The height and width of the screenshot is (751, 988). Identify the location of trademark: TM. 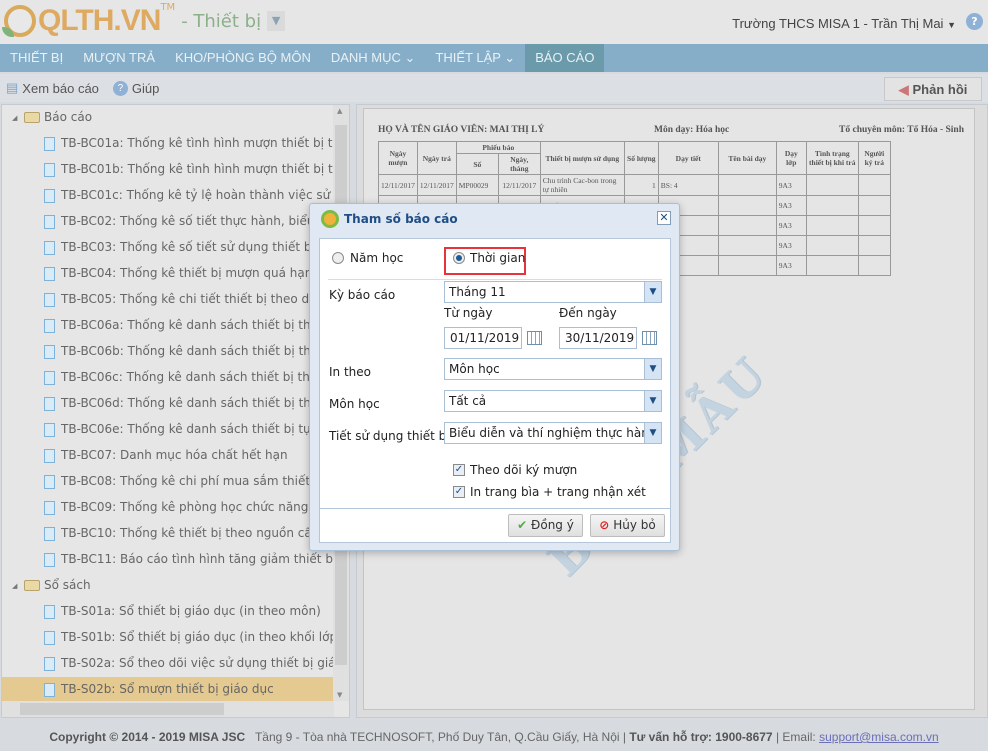
(168, 7).